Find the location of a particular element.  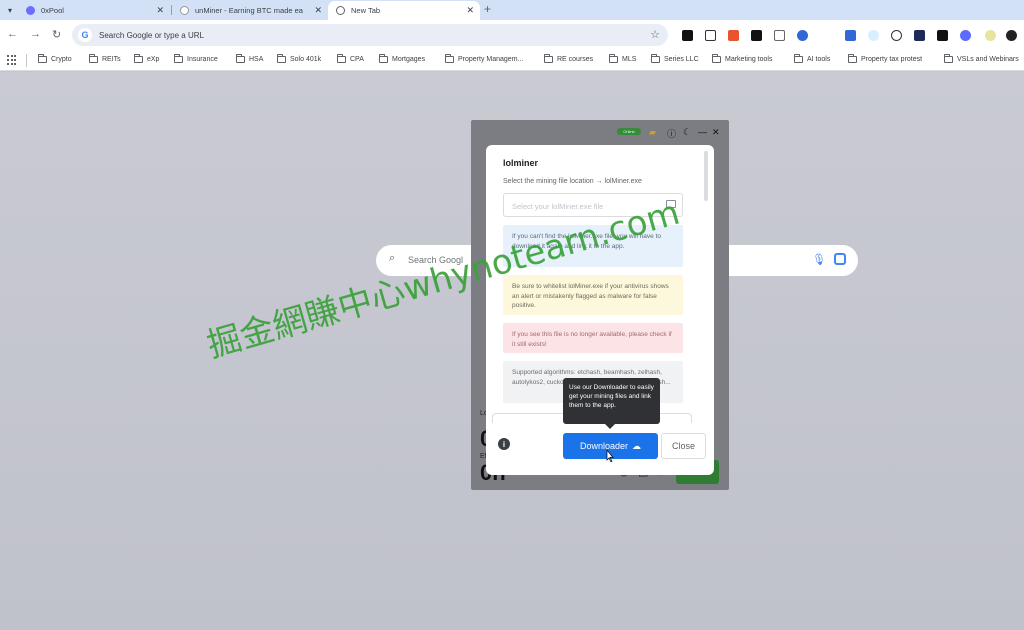

bookmark-folder: CPA is located at coordinates (350, 58).